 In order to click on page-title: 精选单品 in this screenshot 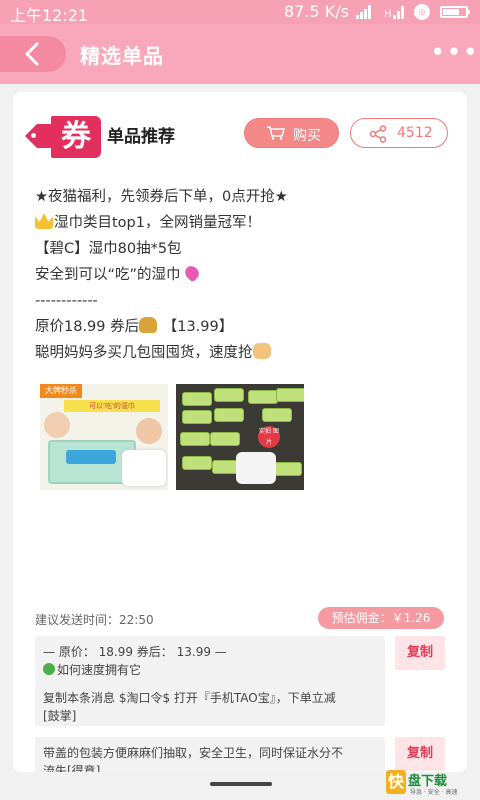, I will do `click(122, 56)`.